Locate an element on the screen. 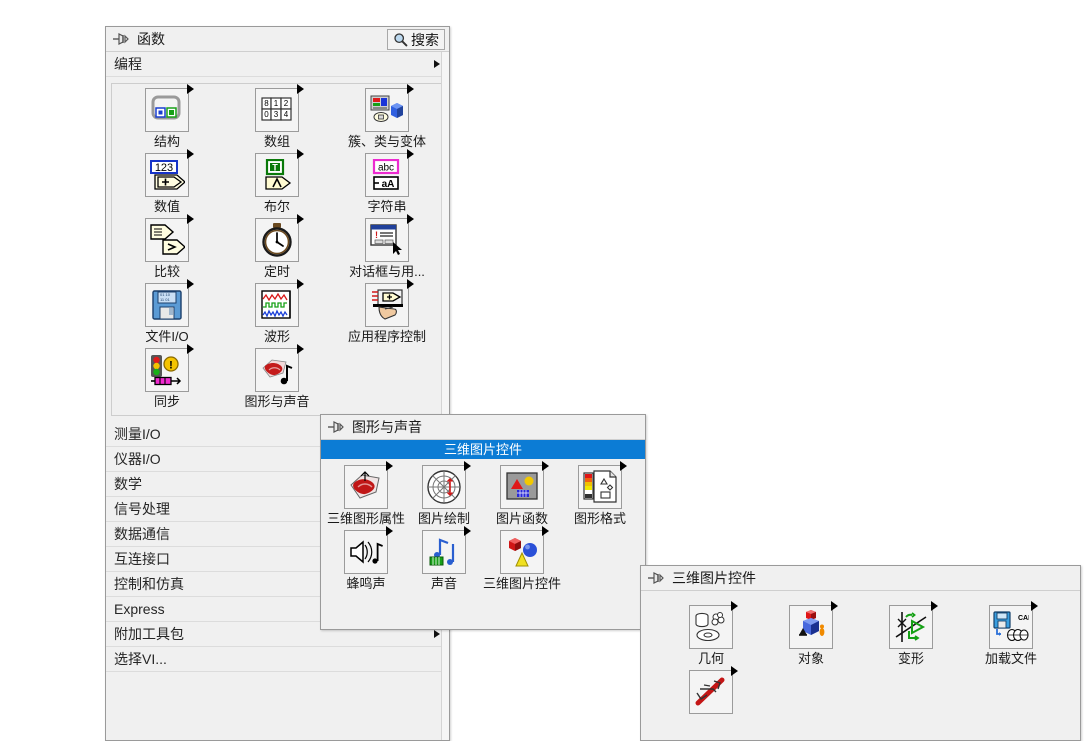 Image resolution: width=1091 pixels, height=741 pixels. palette-item-label: 蜂鸣声 is located at coordinates (366, 583).